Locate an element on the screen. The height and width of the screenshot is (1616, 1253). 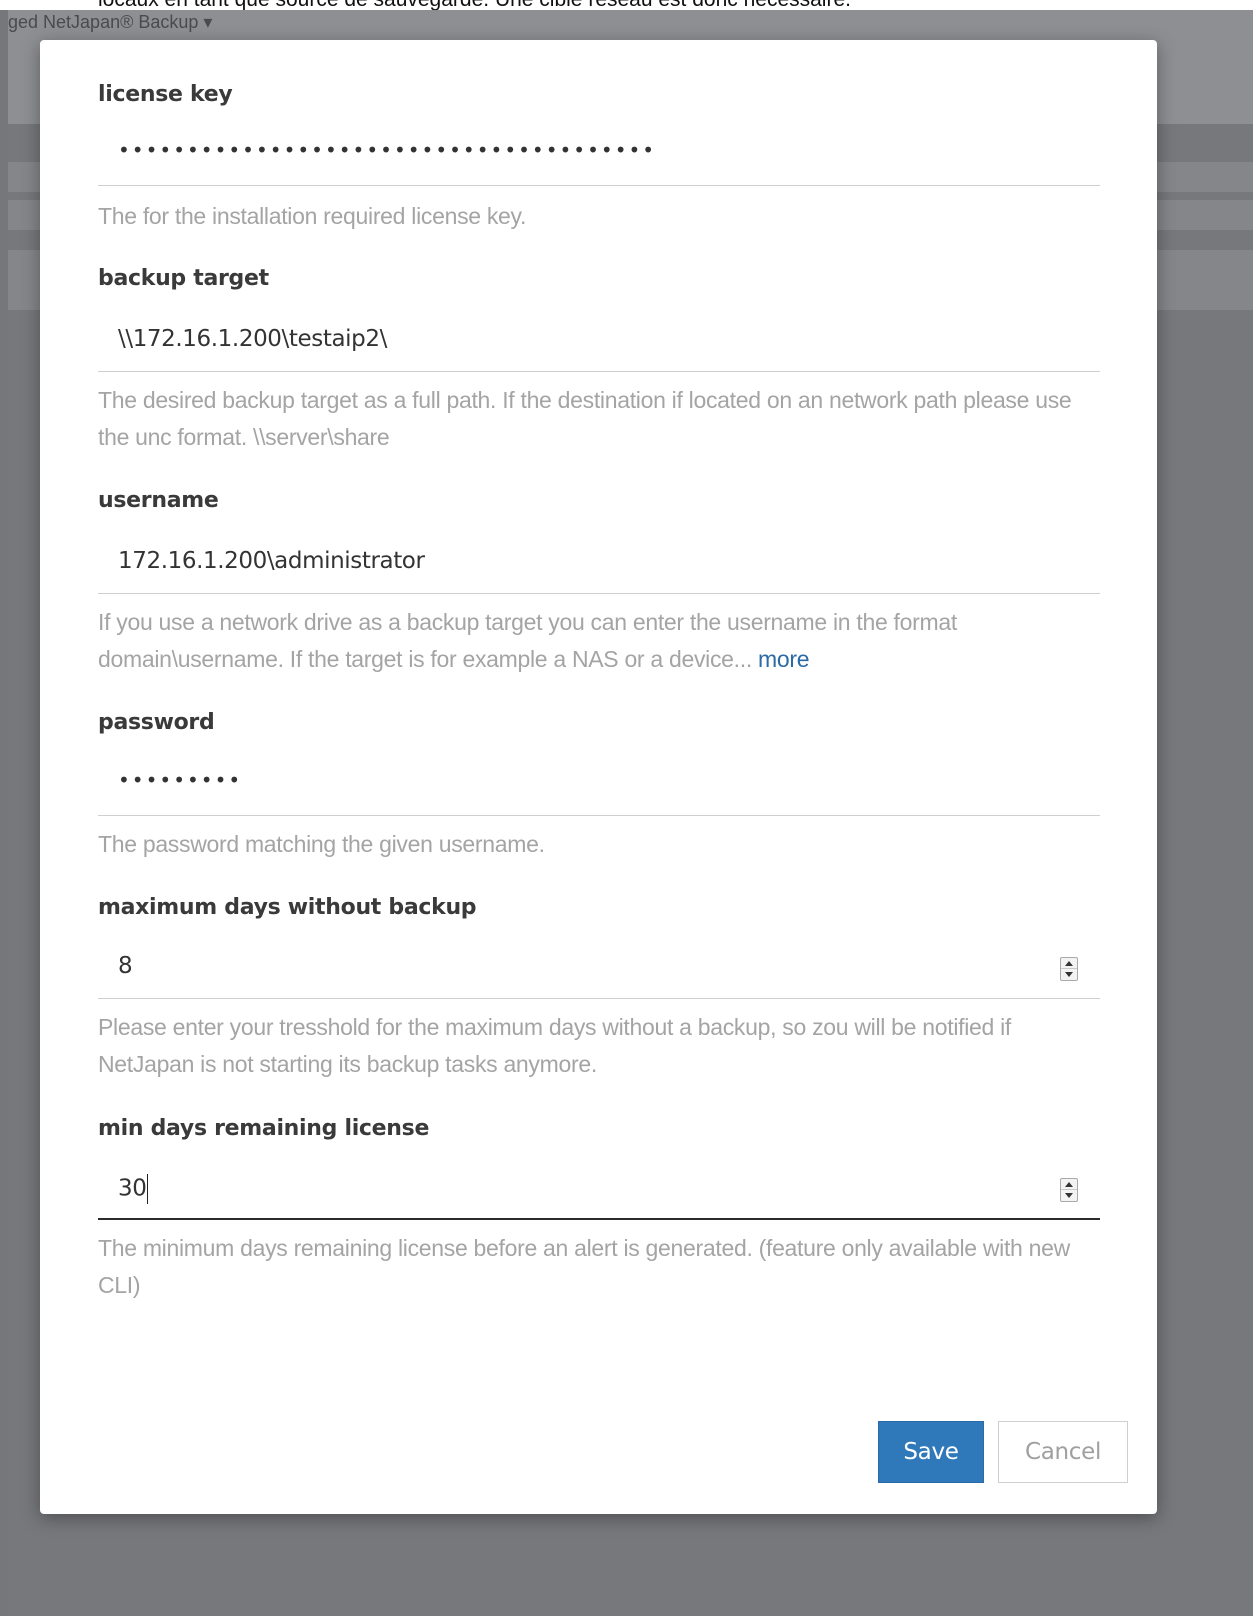
backup-target-input: \\172.16.1.200\testaip2\ is located at coordinates (599, 342).